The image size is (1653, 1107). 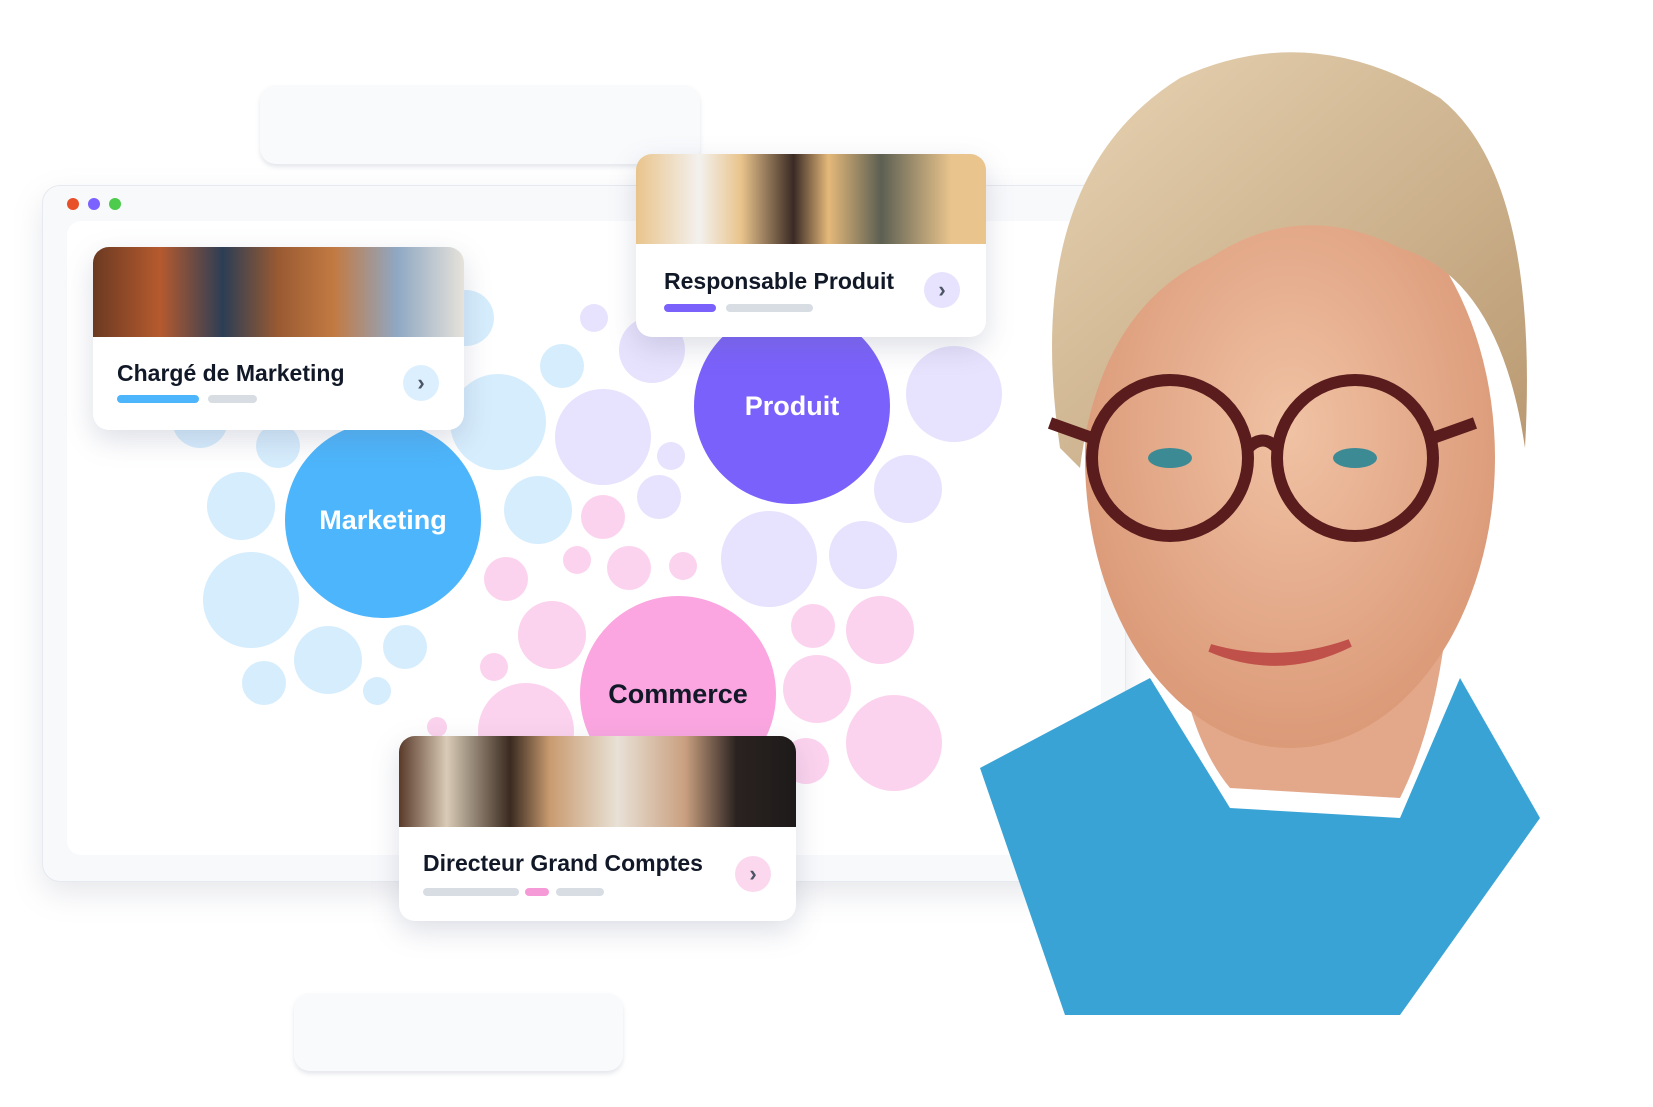 What do you see at coordinates (779, 281) in the screenshot?
I see `card-title: Responsable Produit` at bounding box center [779, 281].